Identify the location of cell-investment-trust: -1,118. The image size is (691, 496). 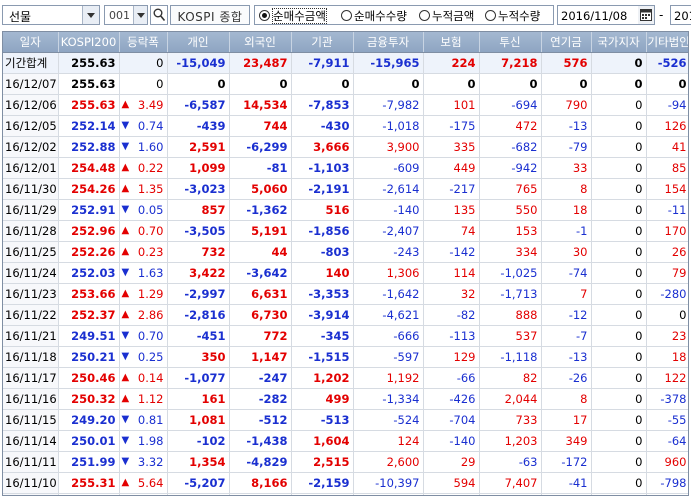
(510, 357).